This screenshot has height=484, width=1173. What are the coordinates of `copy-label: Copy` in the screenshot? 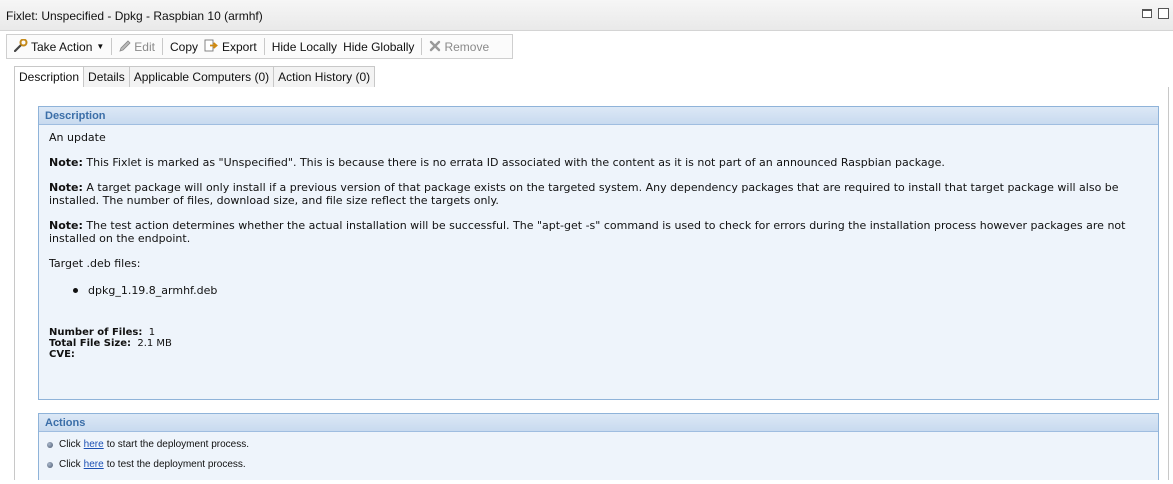 It's located at (183, 46).